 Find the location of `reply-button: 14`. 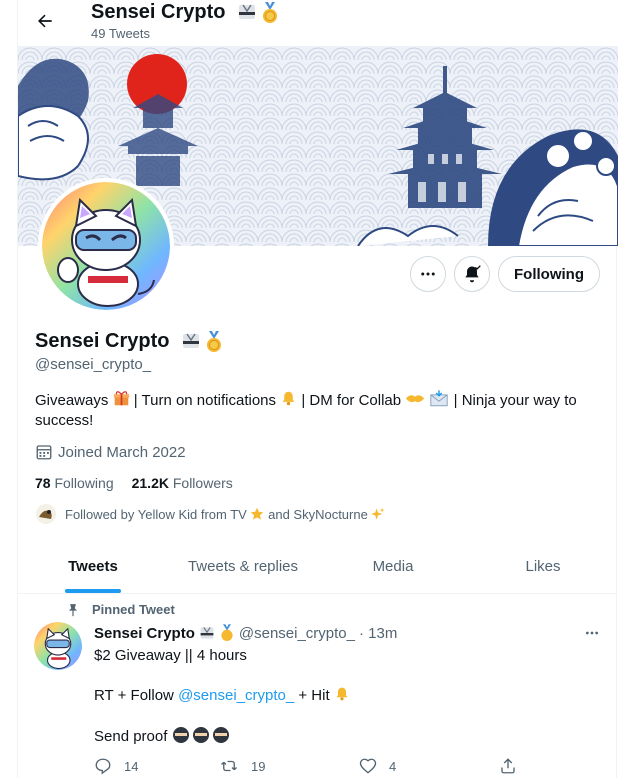

reply-button: 14 is located at coordinates (156, 766).